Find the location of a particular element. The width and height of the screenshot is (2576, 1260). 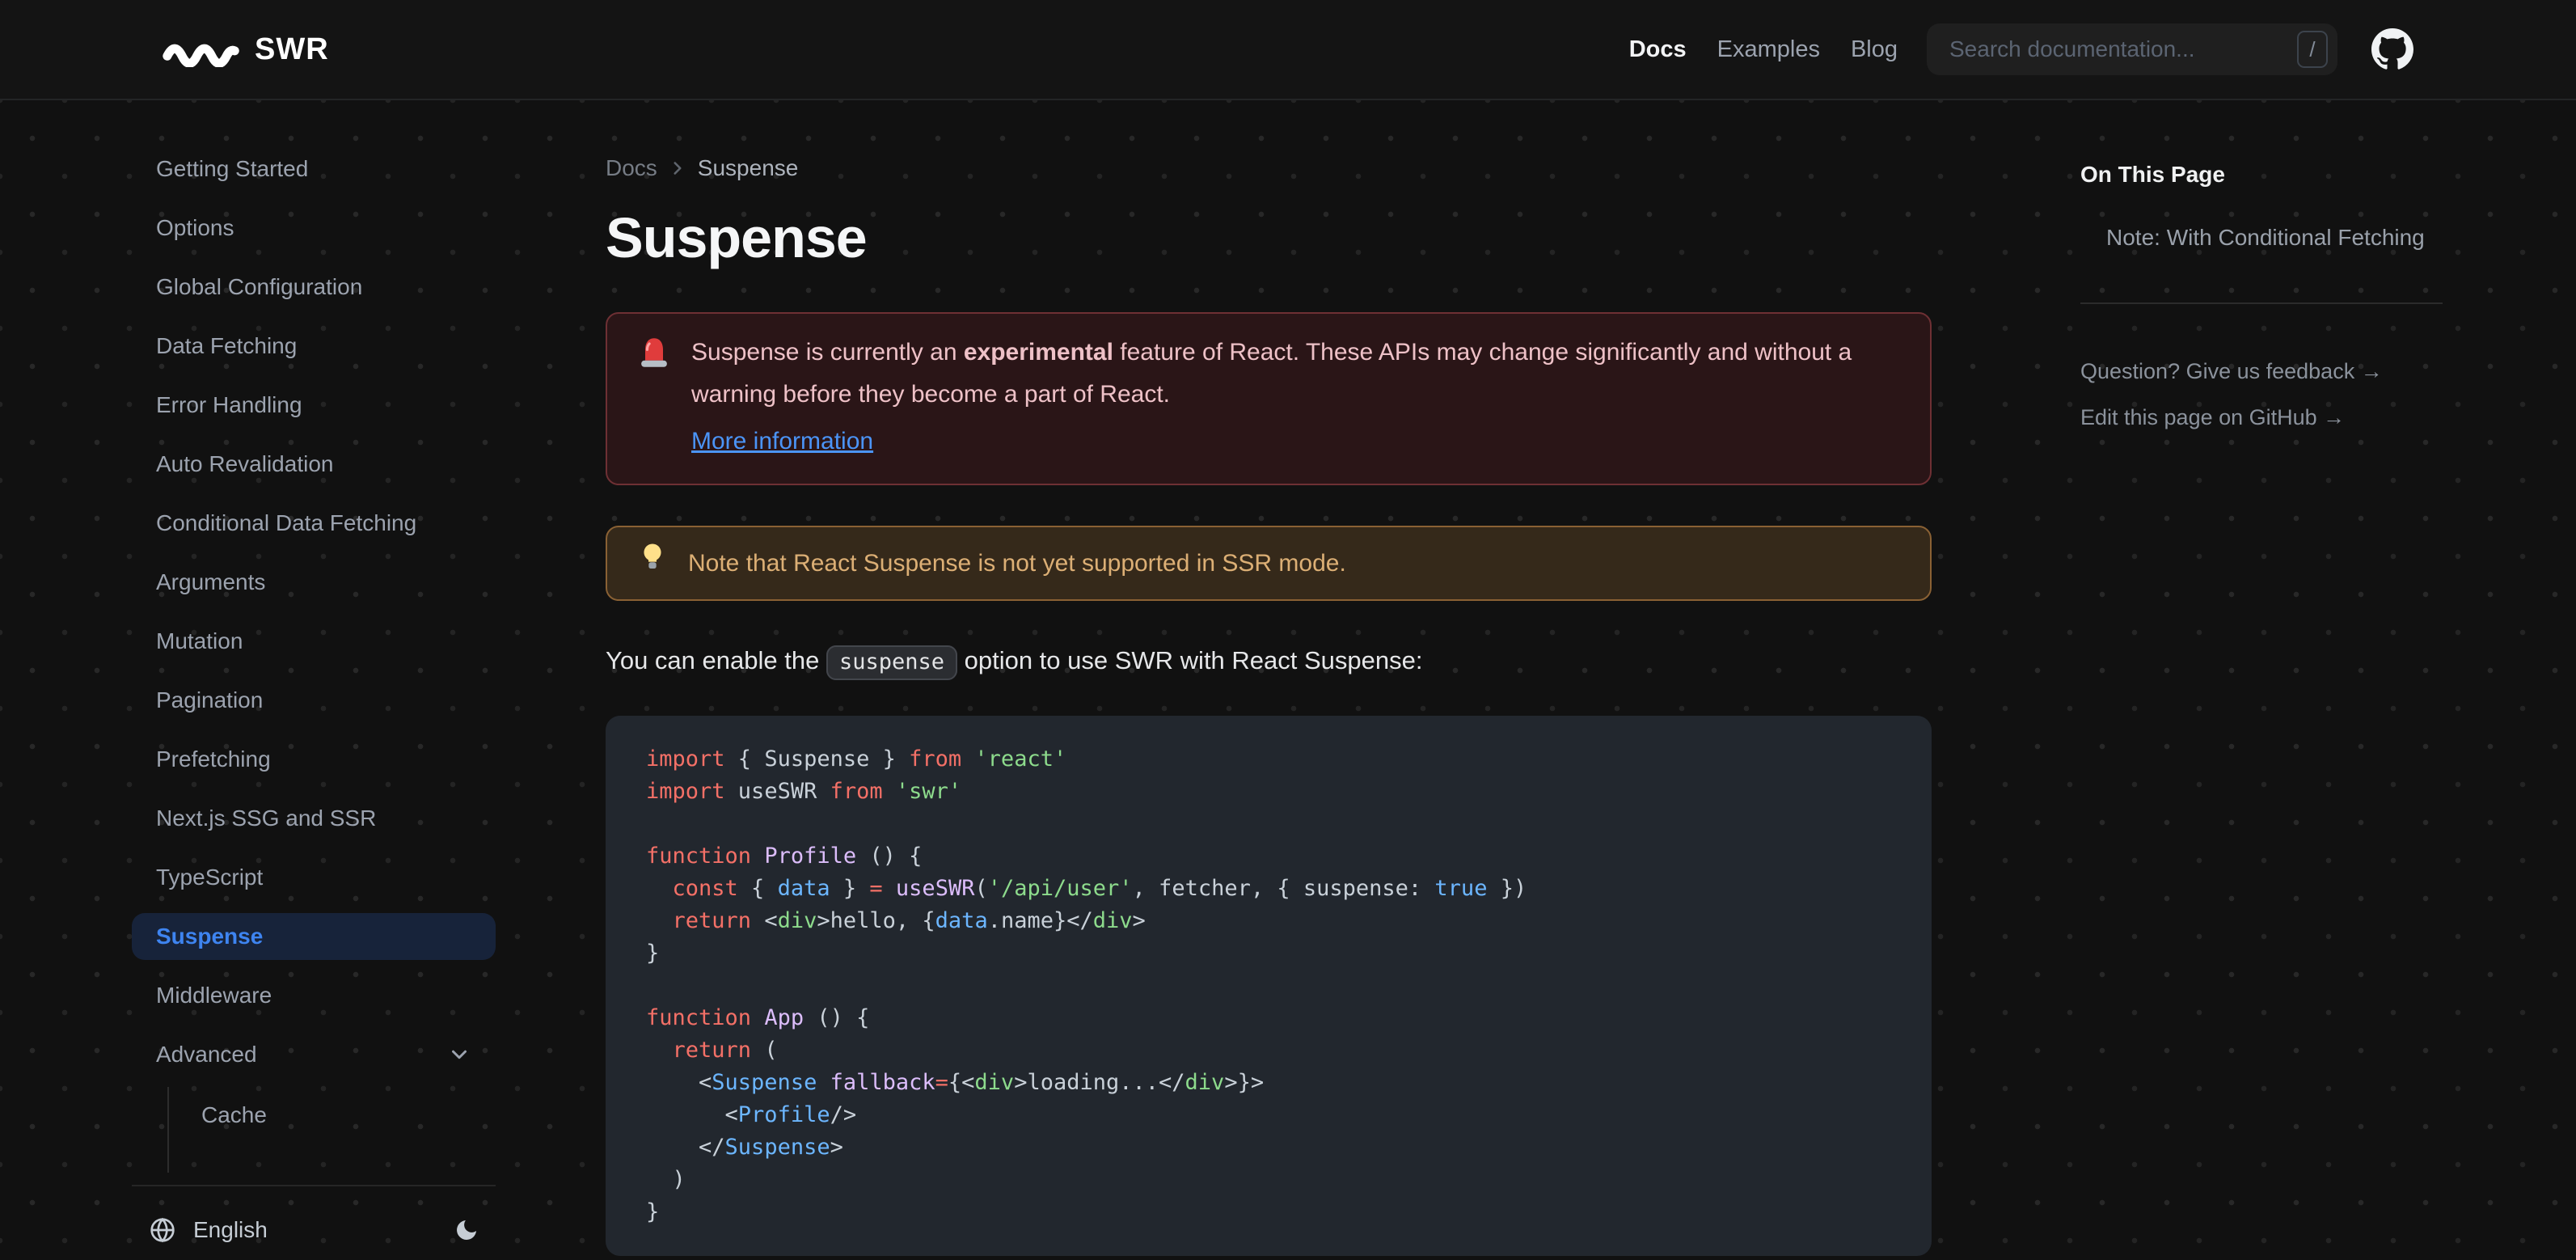

toc-link-edit-this-page-on-github: Edit this page on GitHub → is located at coordinates (2262, 417).